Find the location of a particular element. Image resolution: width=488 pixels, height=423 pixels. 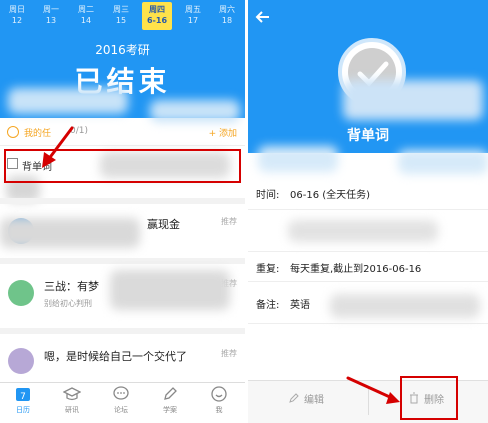

tab-study: 学案 is located at coordinates (170, 400).